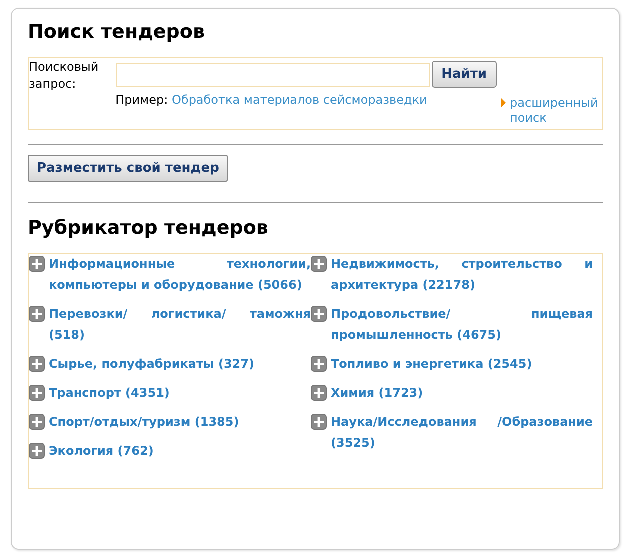 This screenshot has width=628, height=559. Describe the element at coordinates (503, 103) in the screenshot. I see `triangle-icon` at that location.